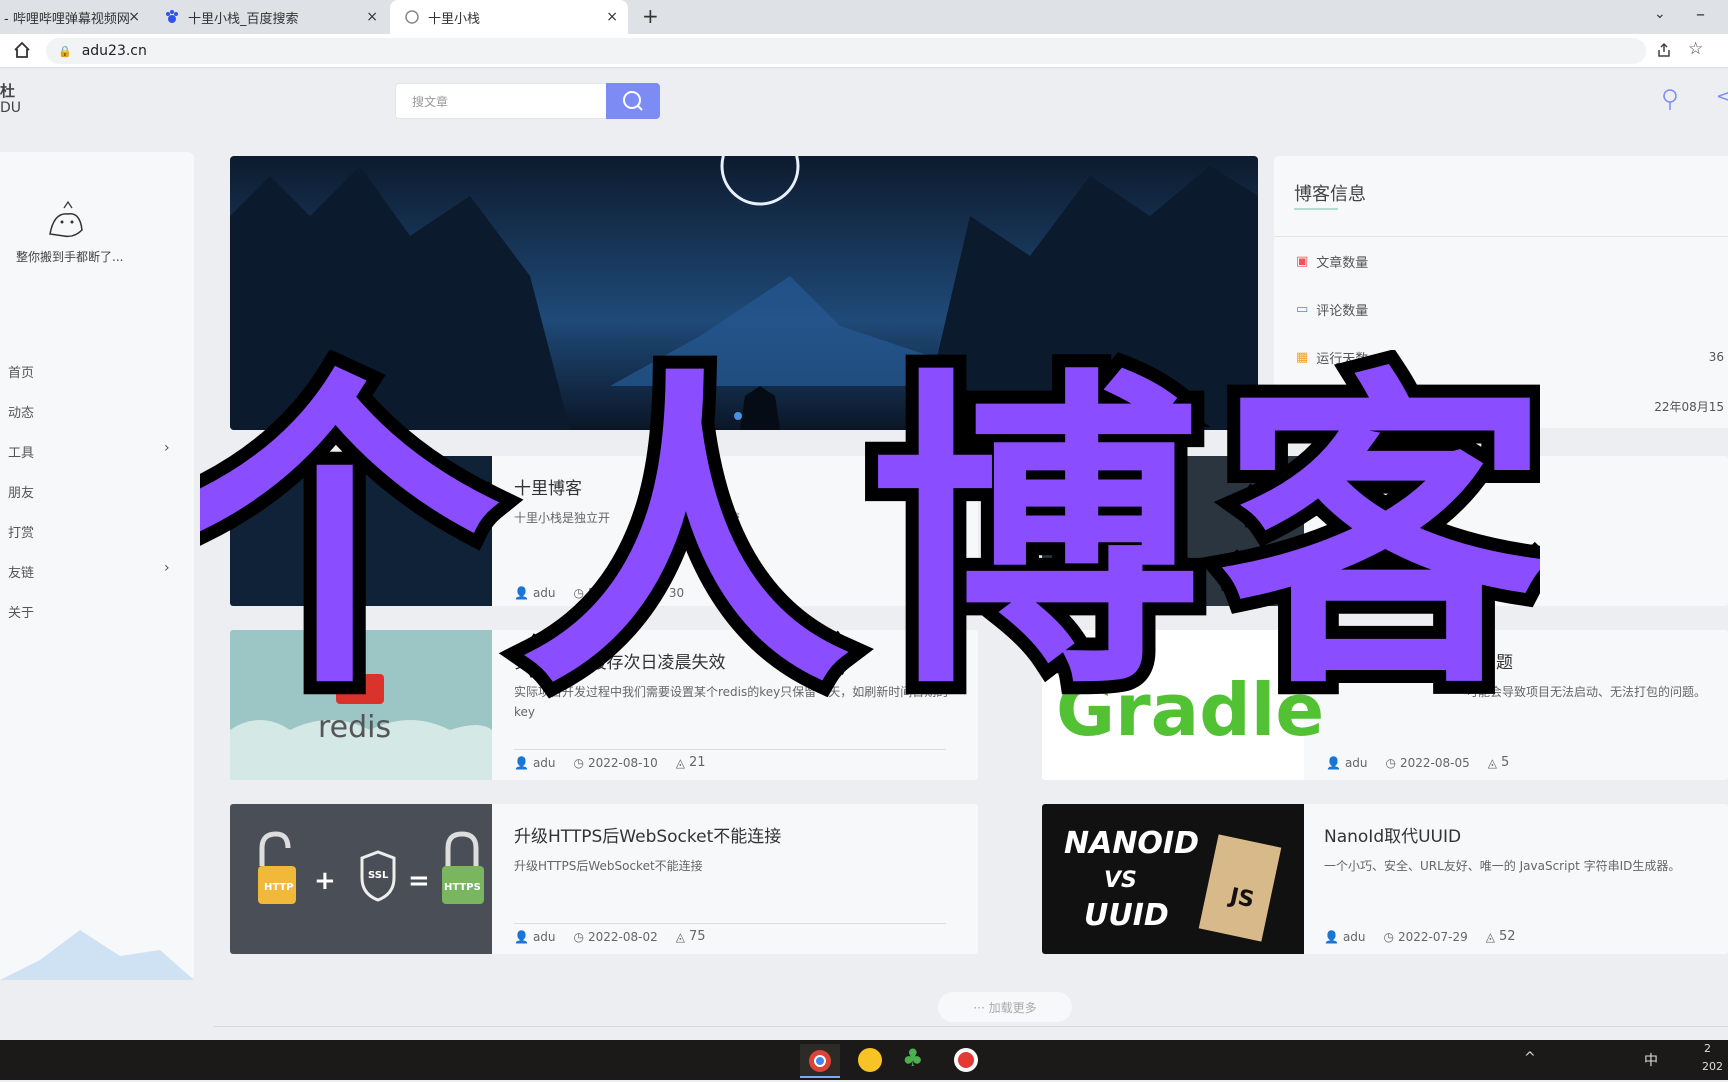 Image resolution: width=1728 pixels, height=1082 pixels. I want to click on site-header: 杜 DU <, so click(864, 100).